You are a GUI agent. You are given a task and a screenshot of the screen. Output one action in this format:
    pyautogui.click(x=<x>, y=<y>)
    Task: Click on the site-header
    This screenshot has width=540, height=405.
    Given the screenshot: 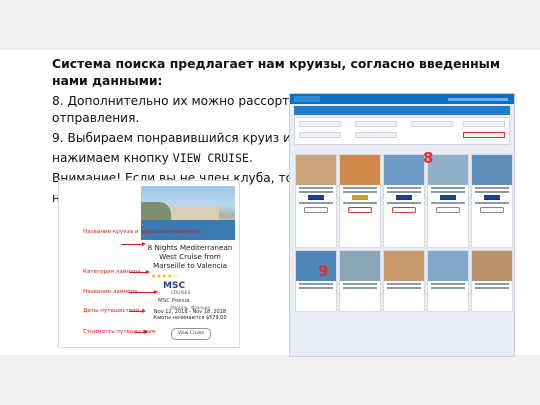 What is the action you would take?
    pyautogui.click(x=402, y=99)
    